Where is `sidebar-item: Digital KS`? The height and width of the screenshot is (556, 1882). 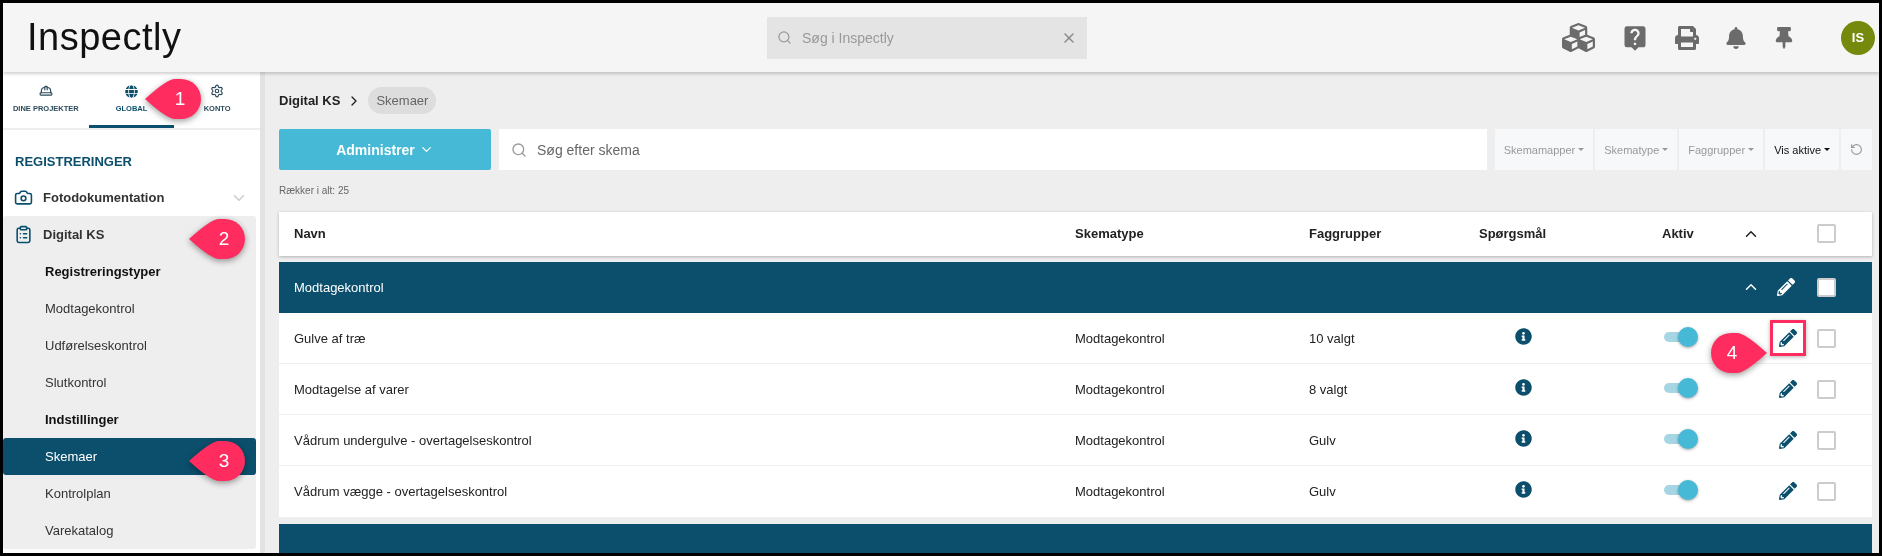 sidebar-item: Digital KS is located at coordinates (60, 234).